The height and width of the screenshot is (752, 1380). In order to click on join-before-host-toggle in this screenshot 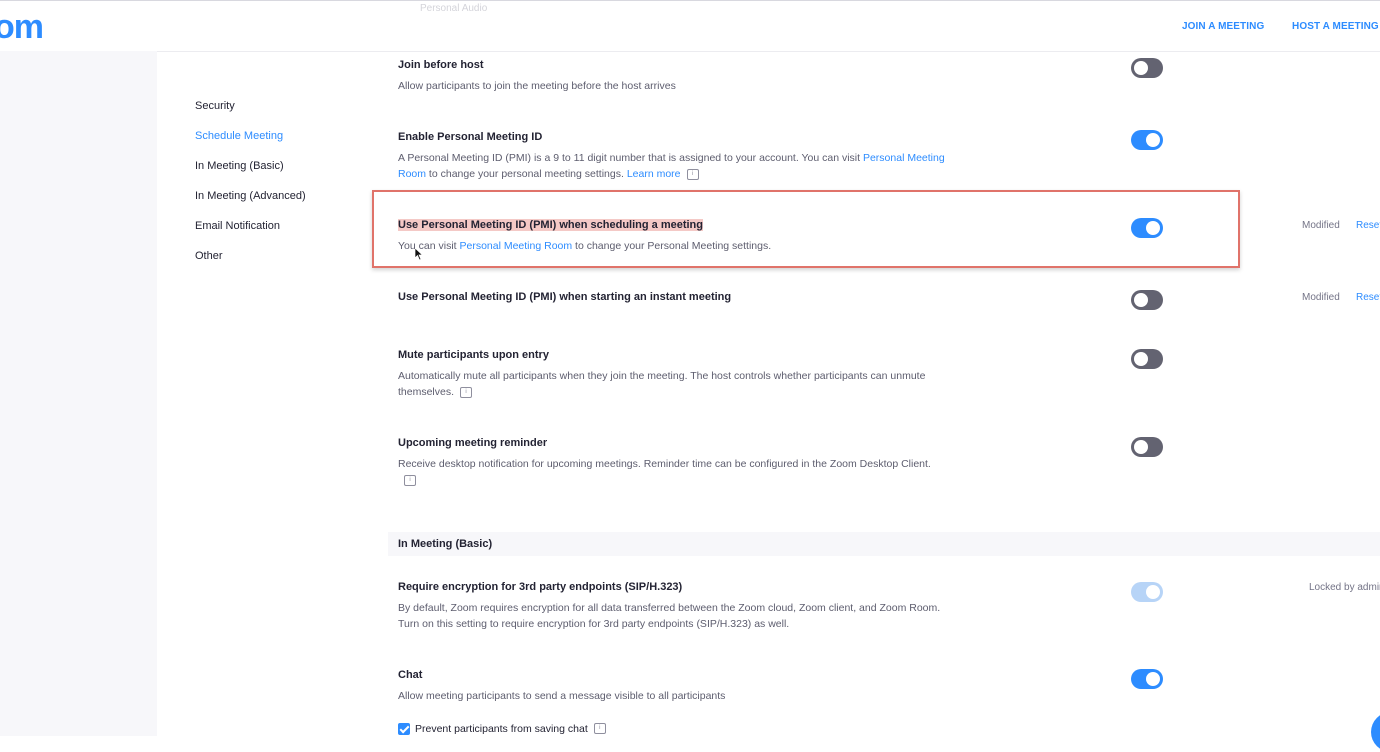, I will do `click(1147, 68)`.